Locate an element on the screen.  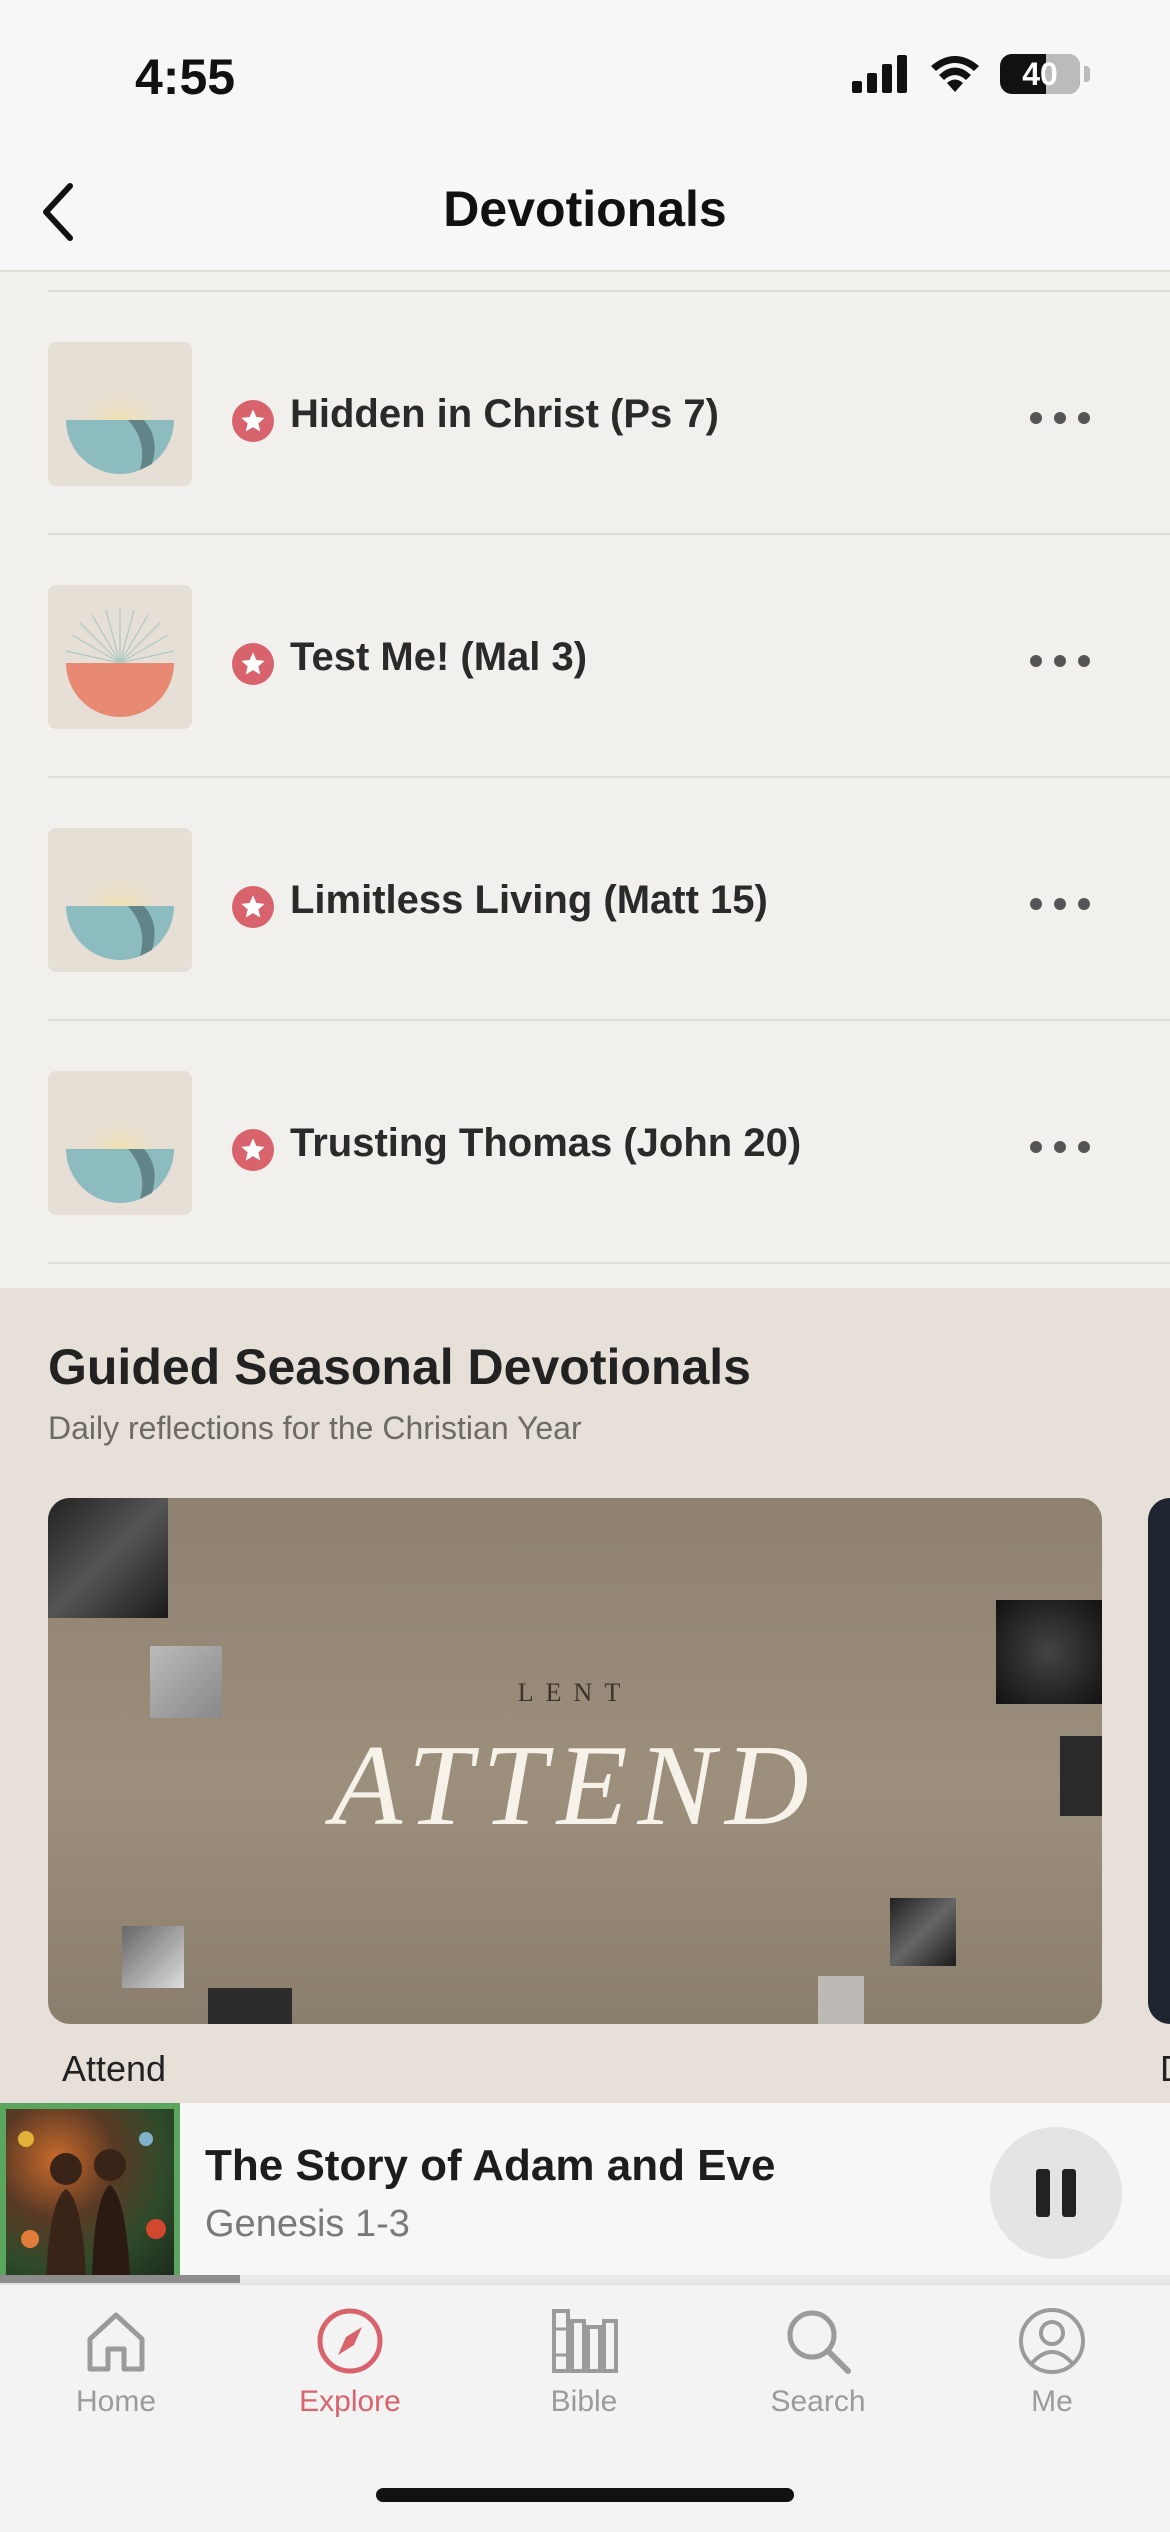
list-item: Test Me! (Mal 3) is located at coordinates (585, 656).